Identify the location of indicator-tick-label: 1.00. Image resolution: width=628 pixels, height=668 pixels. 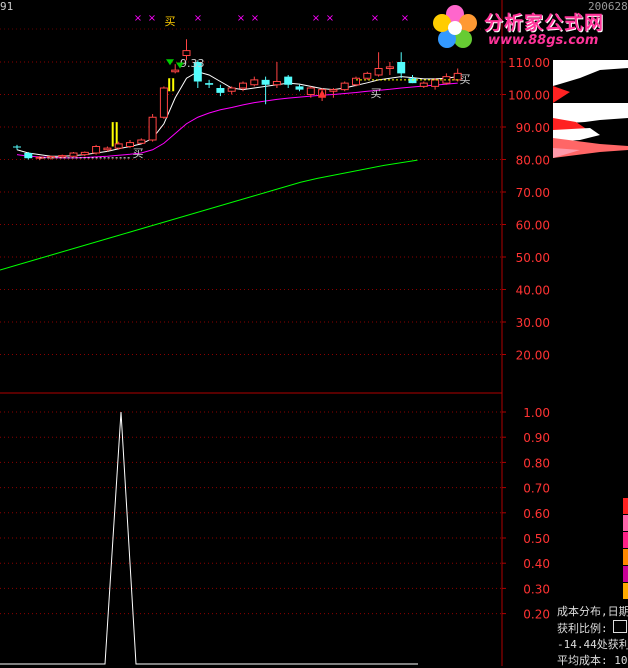
(536, 413).